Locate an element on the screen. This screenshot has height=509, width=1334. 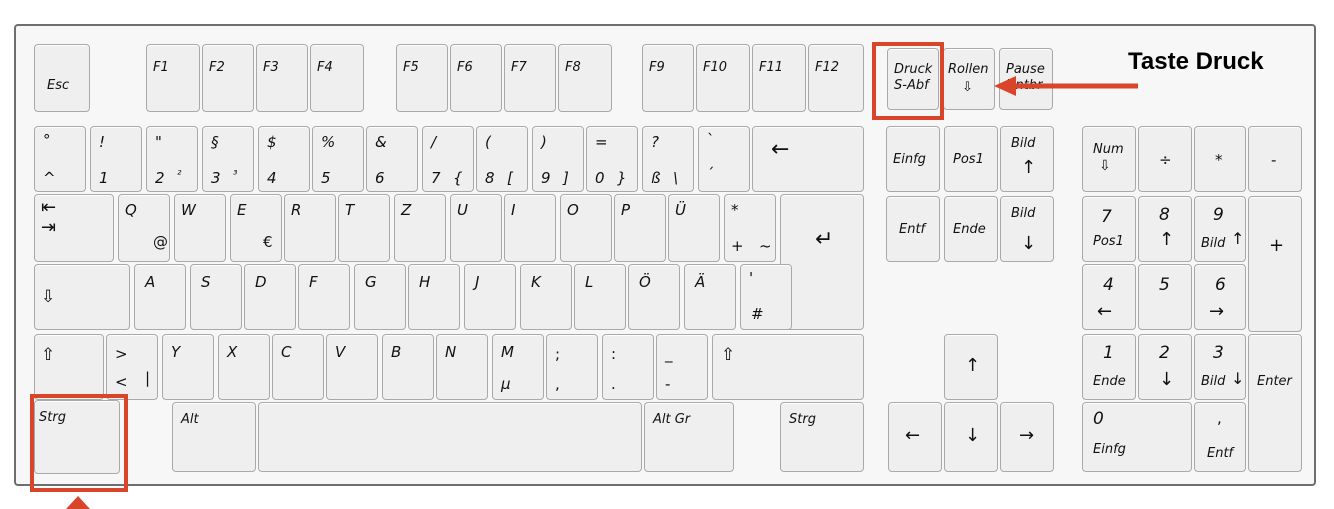
print-screen-arrow-icon is located at coordinates (1066, 86).